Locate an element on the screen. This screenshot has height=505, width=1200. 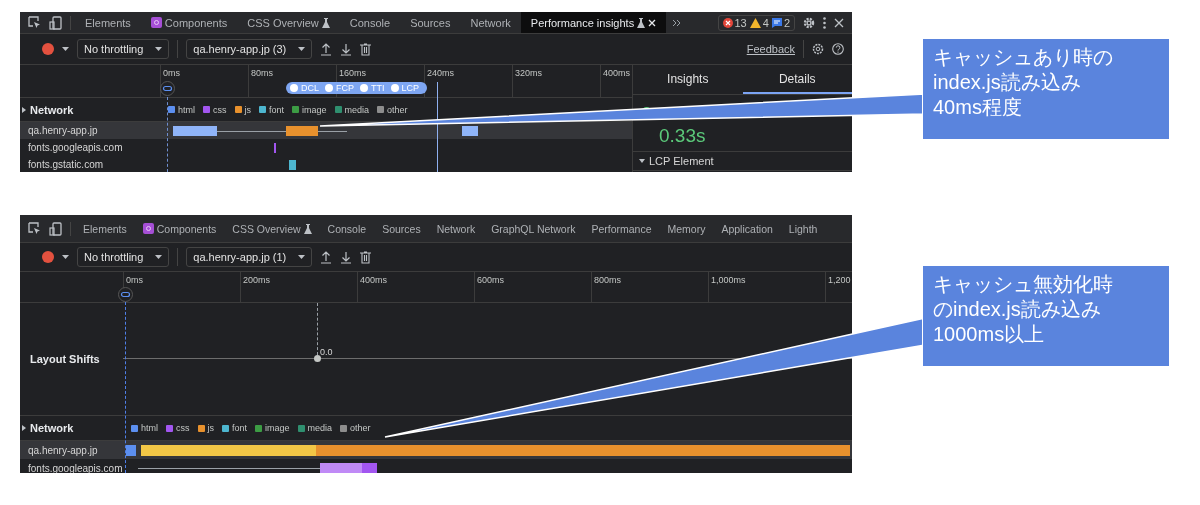
section-header: LCP Element is located at coordinates (742, 161).